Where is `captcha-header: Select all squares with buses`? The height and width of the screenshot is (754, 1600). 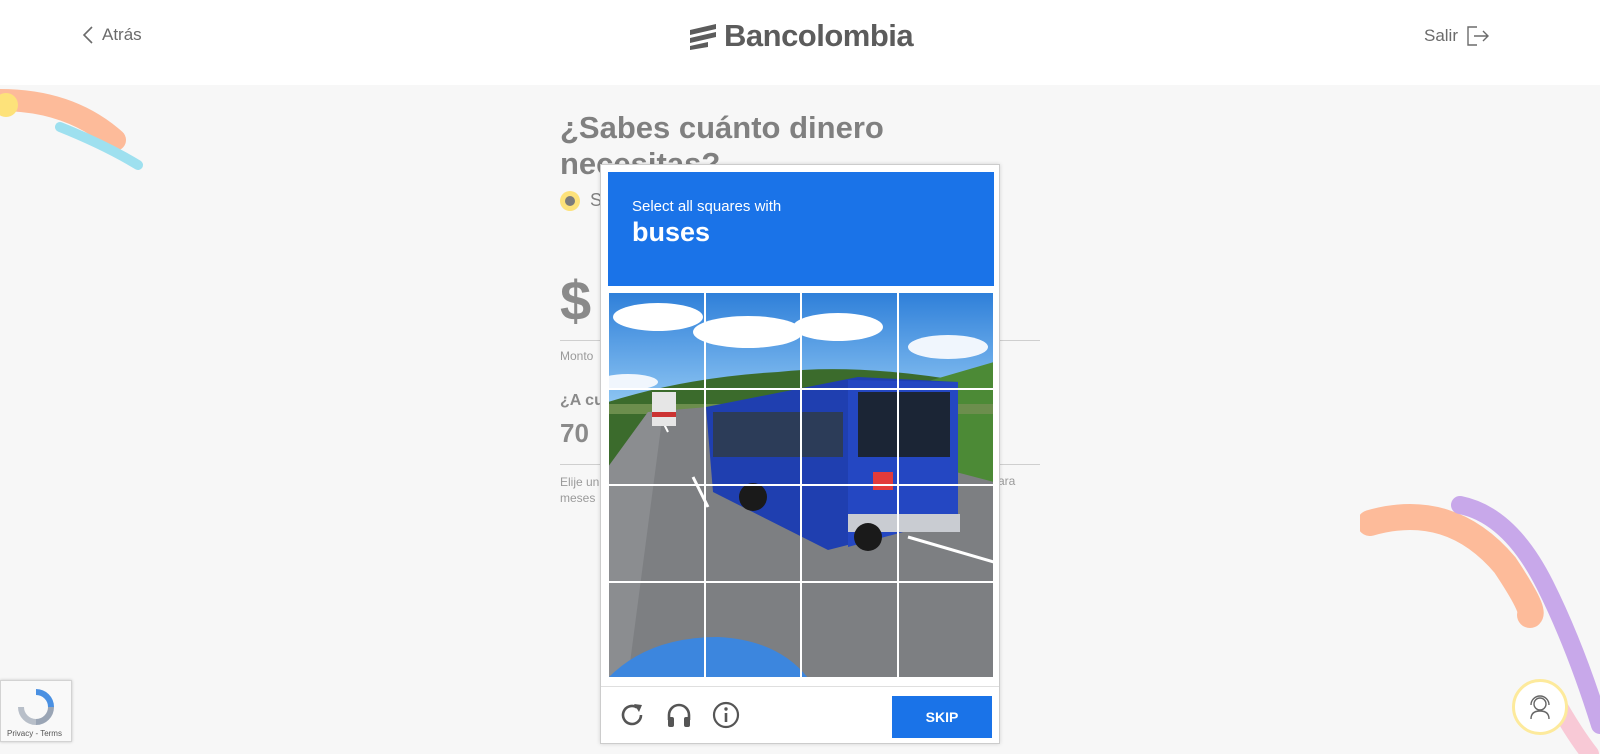
captcha-header: Select all squares with buses is located at coordinates (801, 229).